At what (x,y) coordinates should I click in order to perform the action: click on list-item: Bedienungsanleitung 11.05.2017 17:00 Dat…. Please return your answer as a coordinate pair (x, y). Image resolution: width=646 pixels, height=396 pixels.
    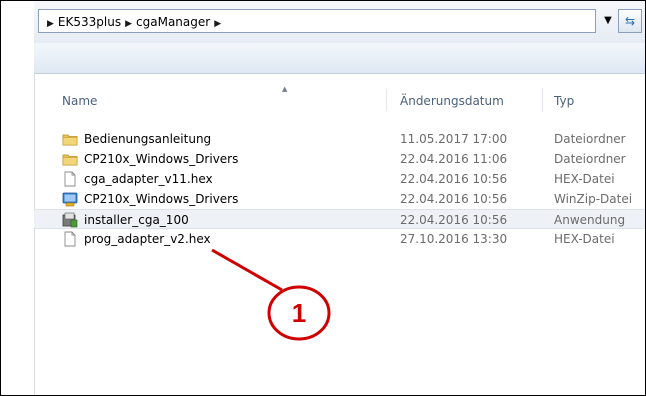
    Looking at the image, I should click on (339, 139).